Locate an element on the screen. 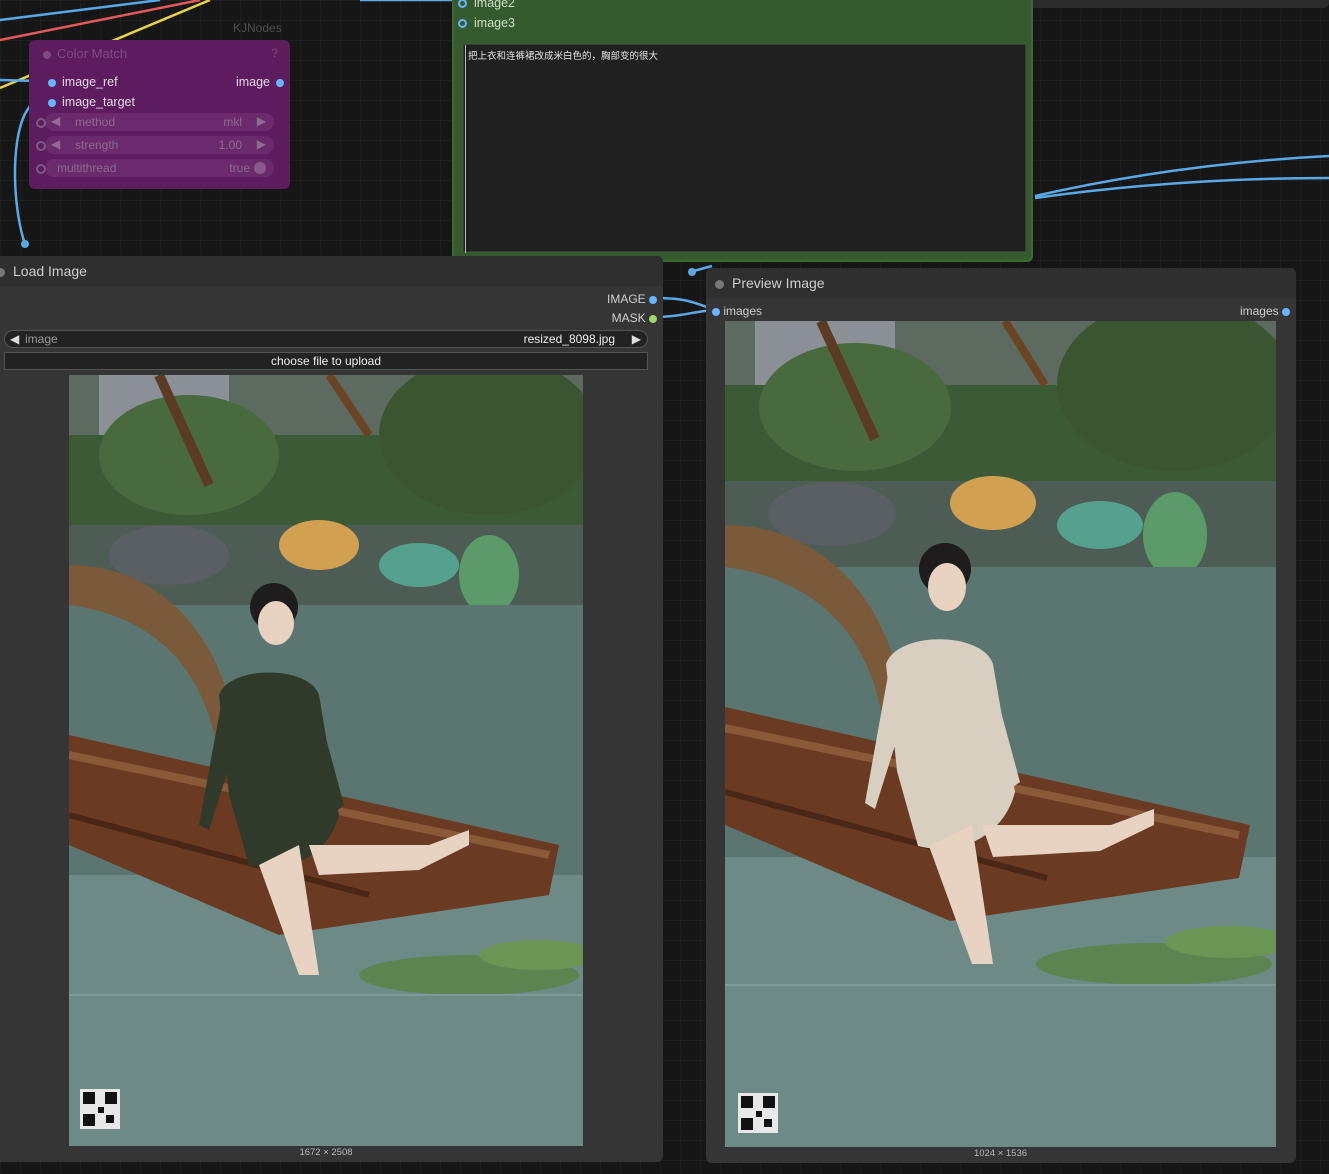 Image resolution: width=1329 pixels, height=1174 pixels. output-images: images is located at coordinates (1265, 311).